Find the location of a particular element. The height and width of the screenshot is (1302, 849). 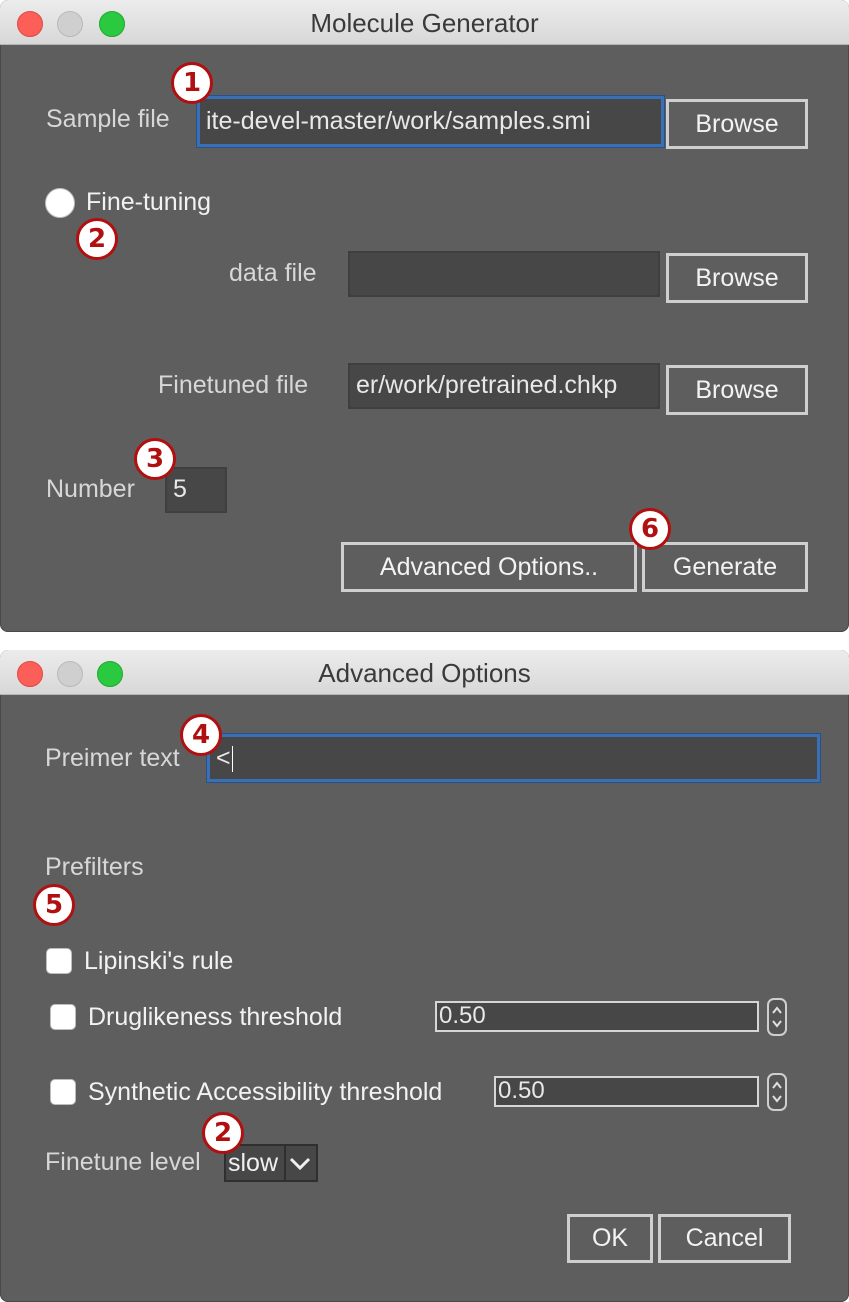

synthetic-input: 0.50 is located at coordinates (626, 1091).